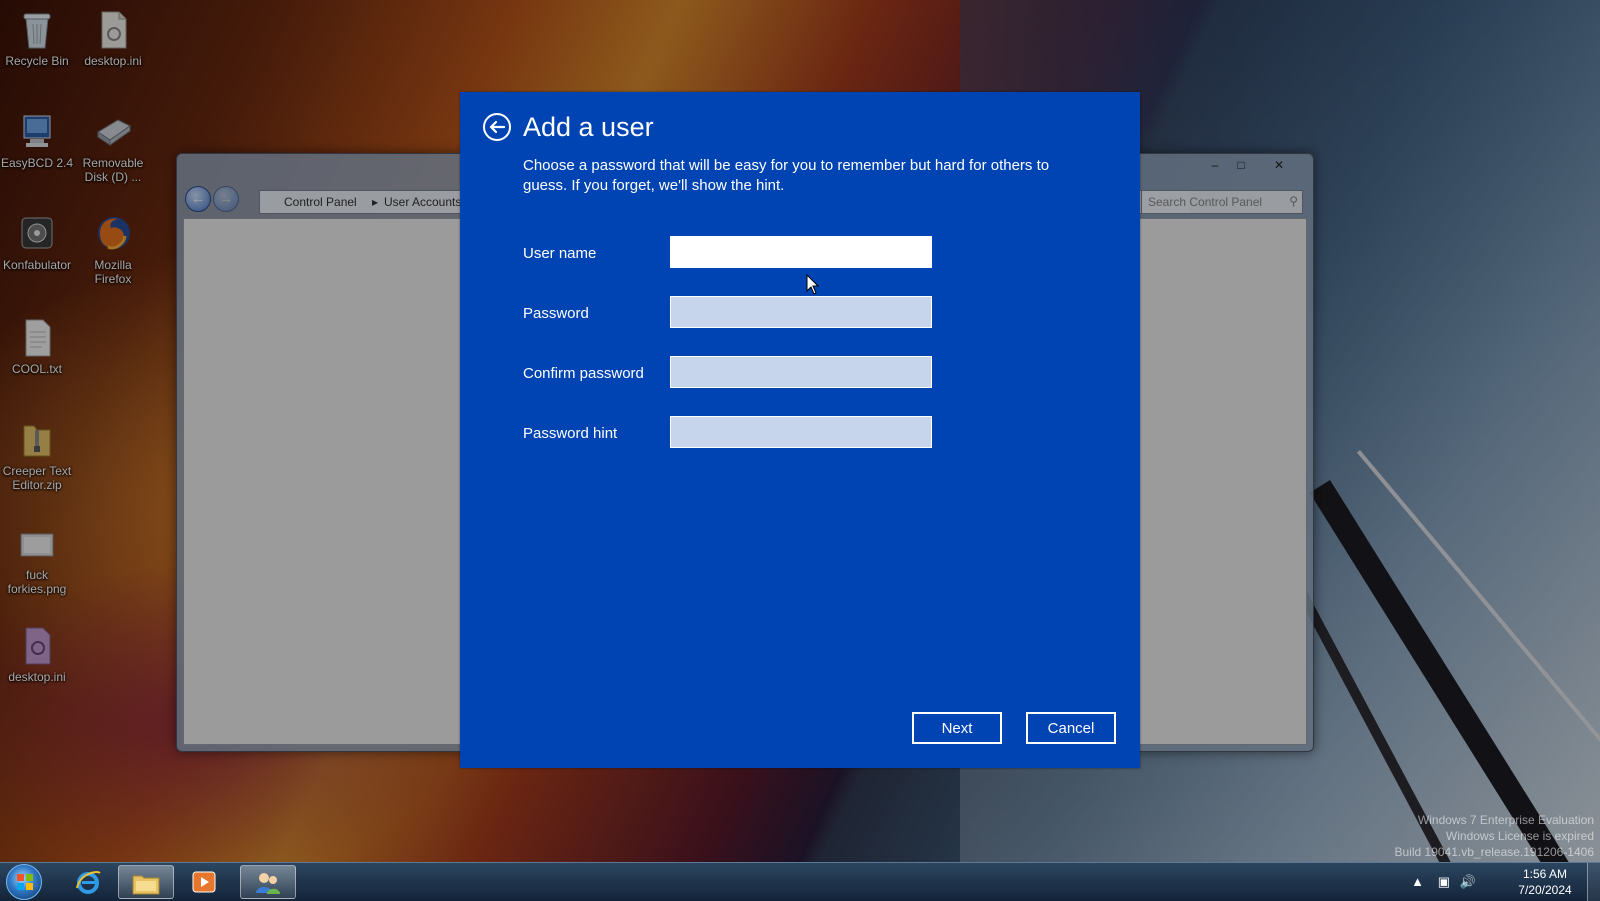 The width and height of the screenshot is (1600, 901). Describe the element at coordinates (146, 885) in the screenshot. I see `file-explorer-icon` at that location.